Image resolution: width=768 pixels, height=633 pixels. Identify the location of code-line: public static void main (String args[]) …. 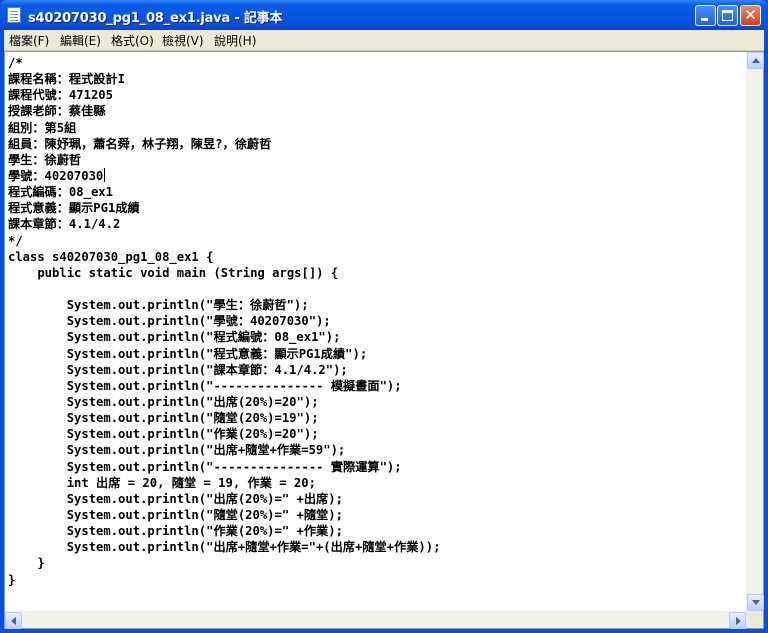
(375, 273).